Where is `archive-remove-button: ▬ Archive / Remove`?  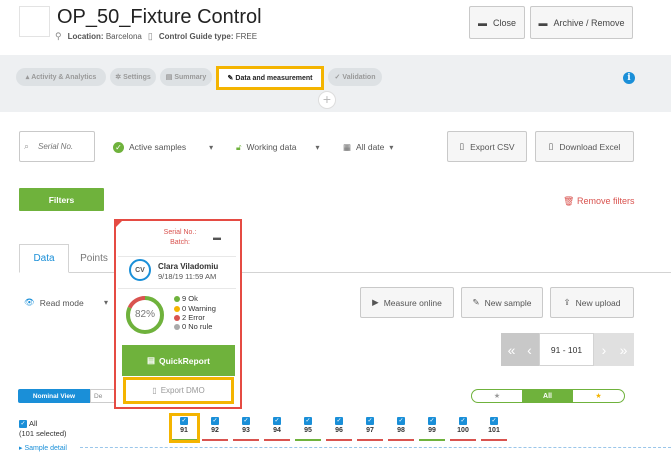
archive-remove-button: ▬ Archive / Remove is located at coordinates (581, 22).